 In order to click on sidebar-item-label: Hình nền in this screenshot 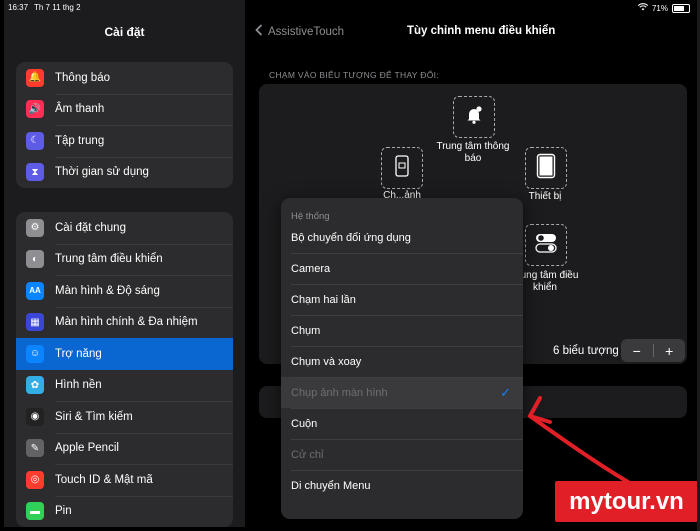, I will do `click(78, 385)`.